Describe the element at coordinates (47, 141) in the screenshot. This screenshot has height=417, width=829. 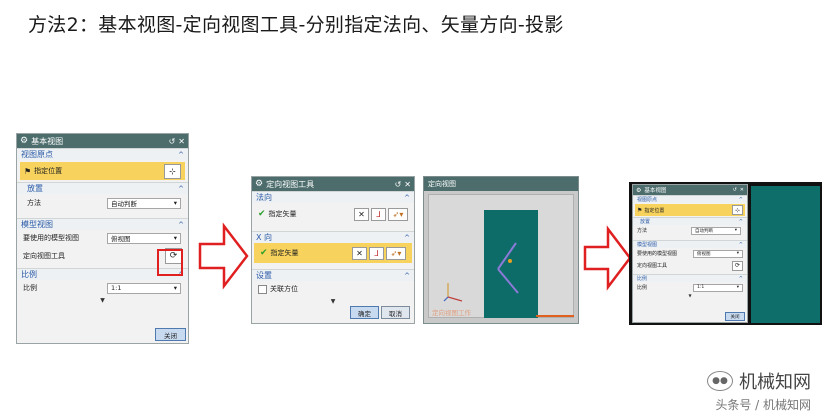
I see `dialog-title: 基本视图` at that location.